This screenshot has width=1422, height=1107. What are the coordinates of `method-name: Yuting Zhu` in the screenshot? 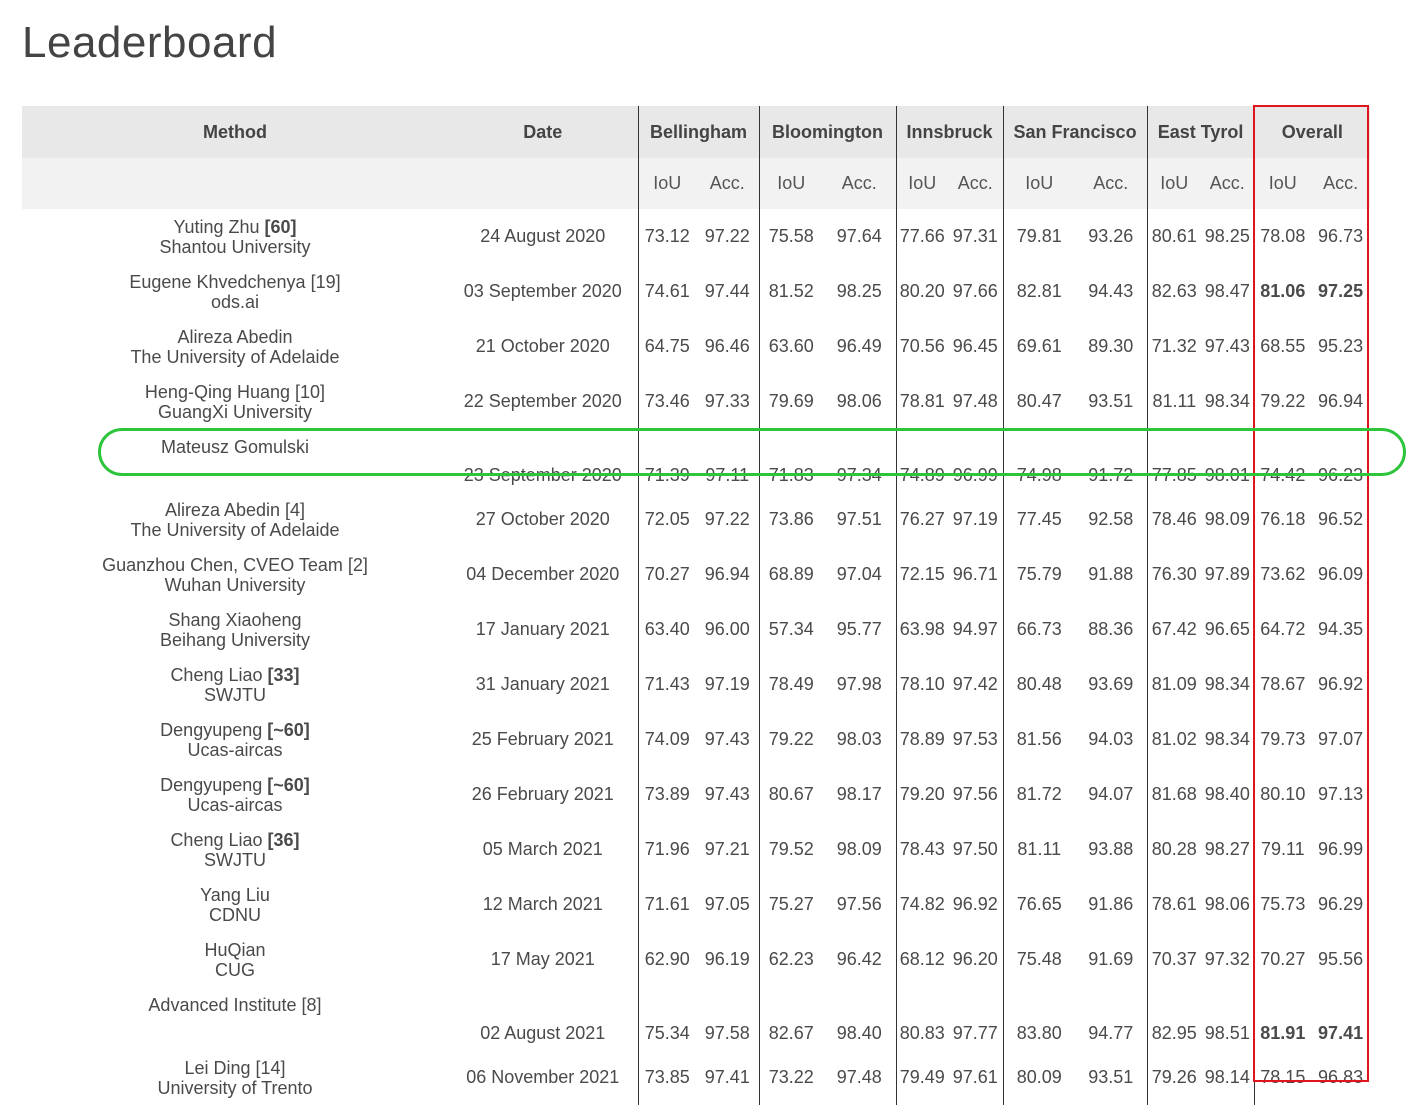 It's located at (216, 226).